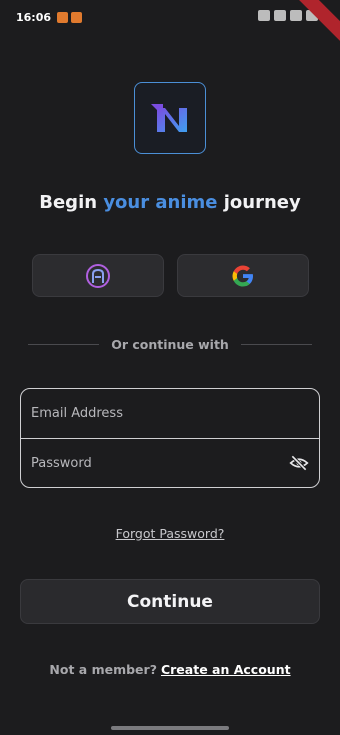 This screenshot has height=735, width=340. Describe the element at coordinates (280, 15) in the screenshot. I see `wifi-icon` at that location.